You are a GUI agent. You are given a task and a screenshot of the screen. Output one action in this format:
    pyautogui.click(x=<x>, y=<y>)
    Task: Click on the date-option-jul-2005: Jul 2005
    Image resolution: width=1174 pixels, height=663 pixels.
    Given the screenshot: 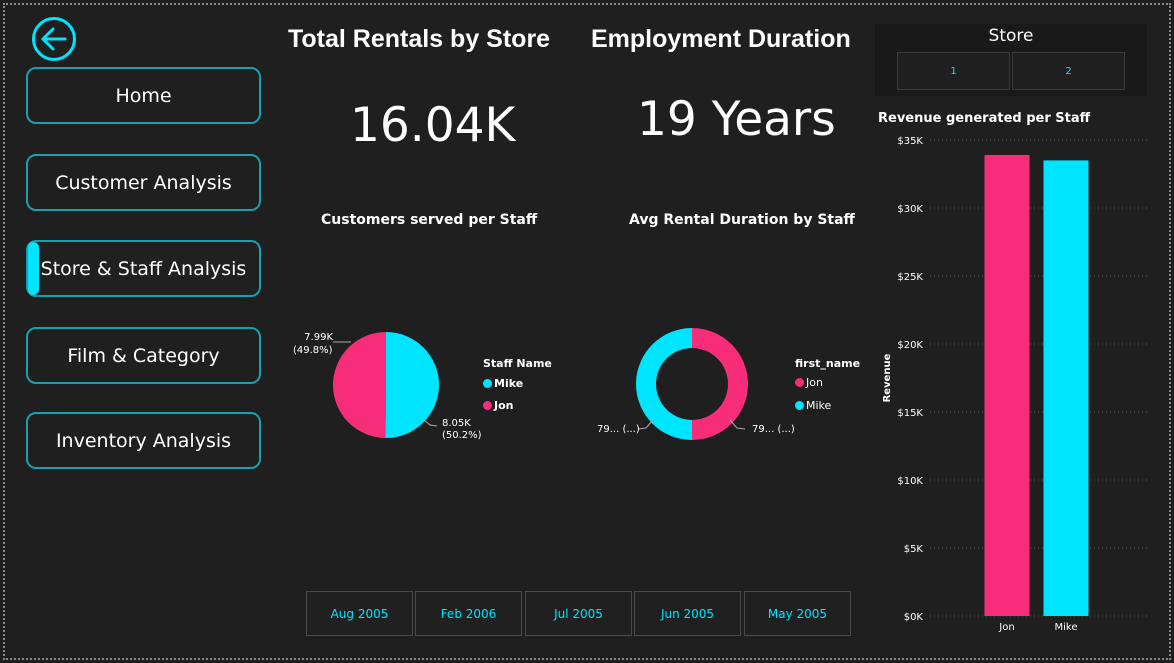 What is the action you would take?
    pyautogui.click(x=578, y=613)
    